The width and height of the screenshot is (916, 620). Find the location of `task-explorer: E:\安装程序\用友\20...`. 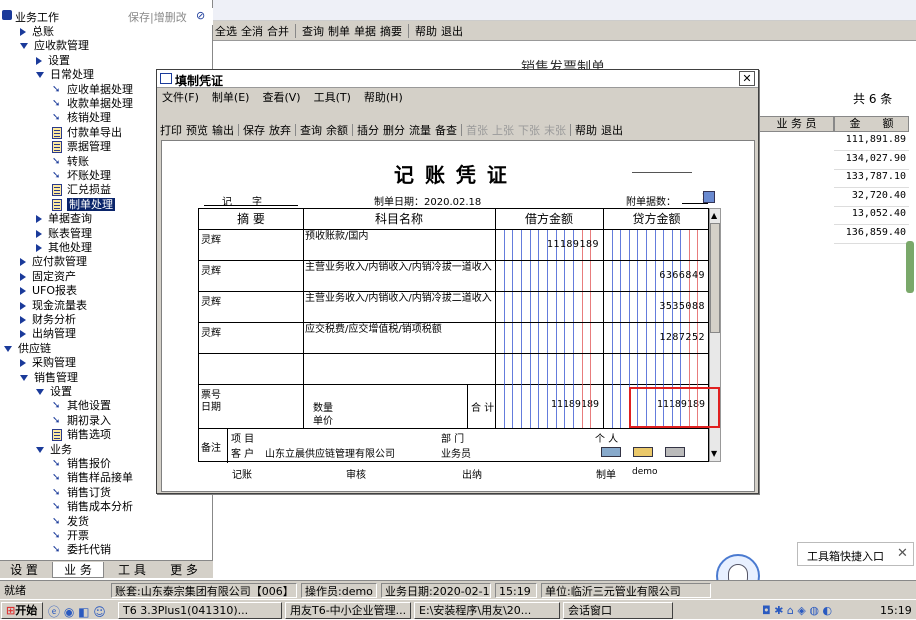

task-explorer: E:\安装程序\用友\20... is located at coordinates (487, 610).